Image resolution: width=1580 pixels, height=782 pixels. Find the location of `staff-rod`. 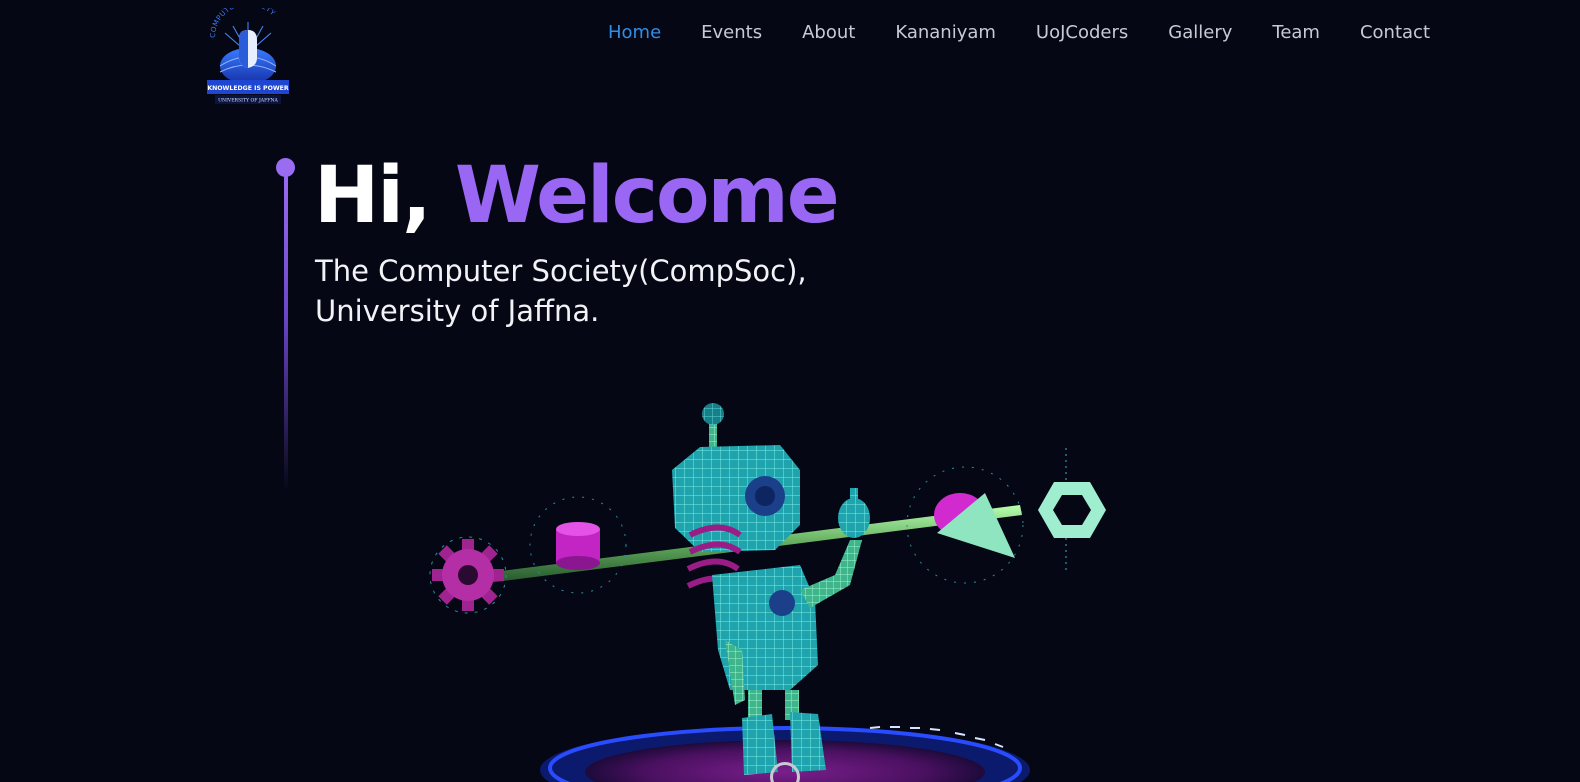

staff-rod is located at coordinates (746, 545).